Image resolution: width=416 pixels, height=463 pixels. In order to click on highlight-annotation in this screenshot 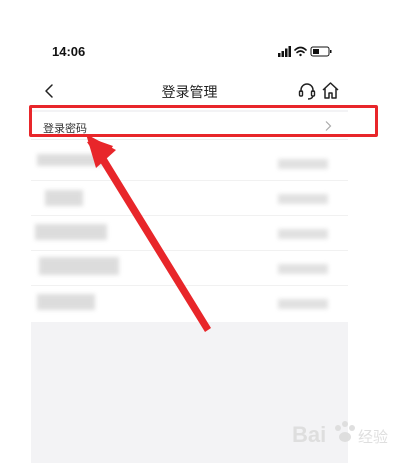, I will do `click(203, 121)`.